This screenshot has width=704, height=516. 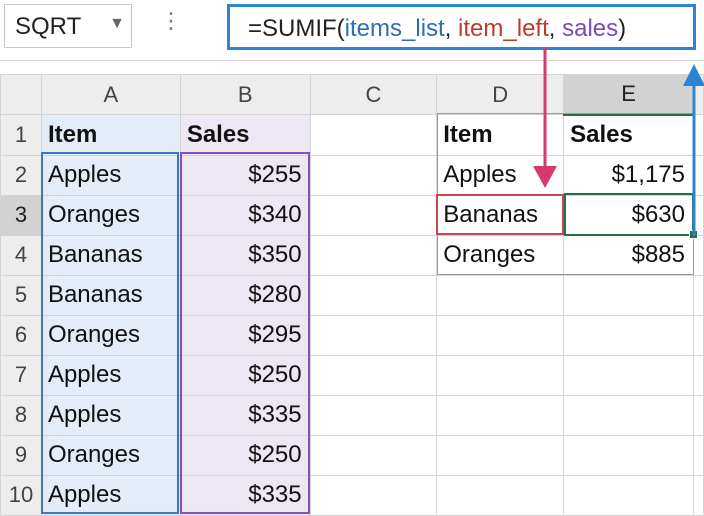 I want to click on annotation-arrows, so click(x=618, y=142).